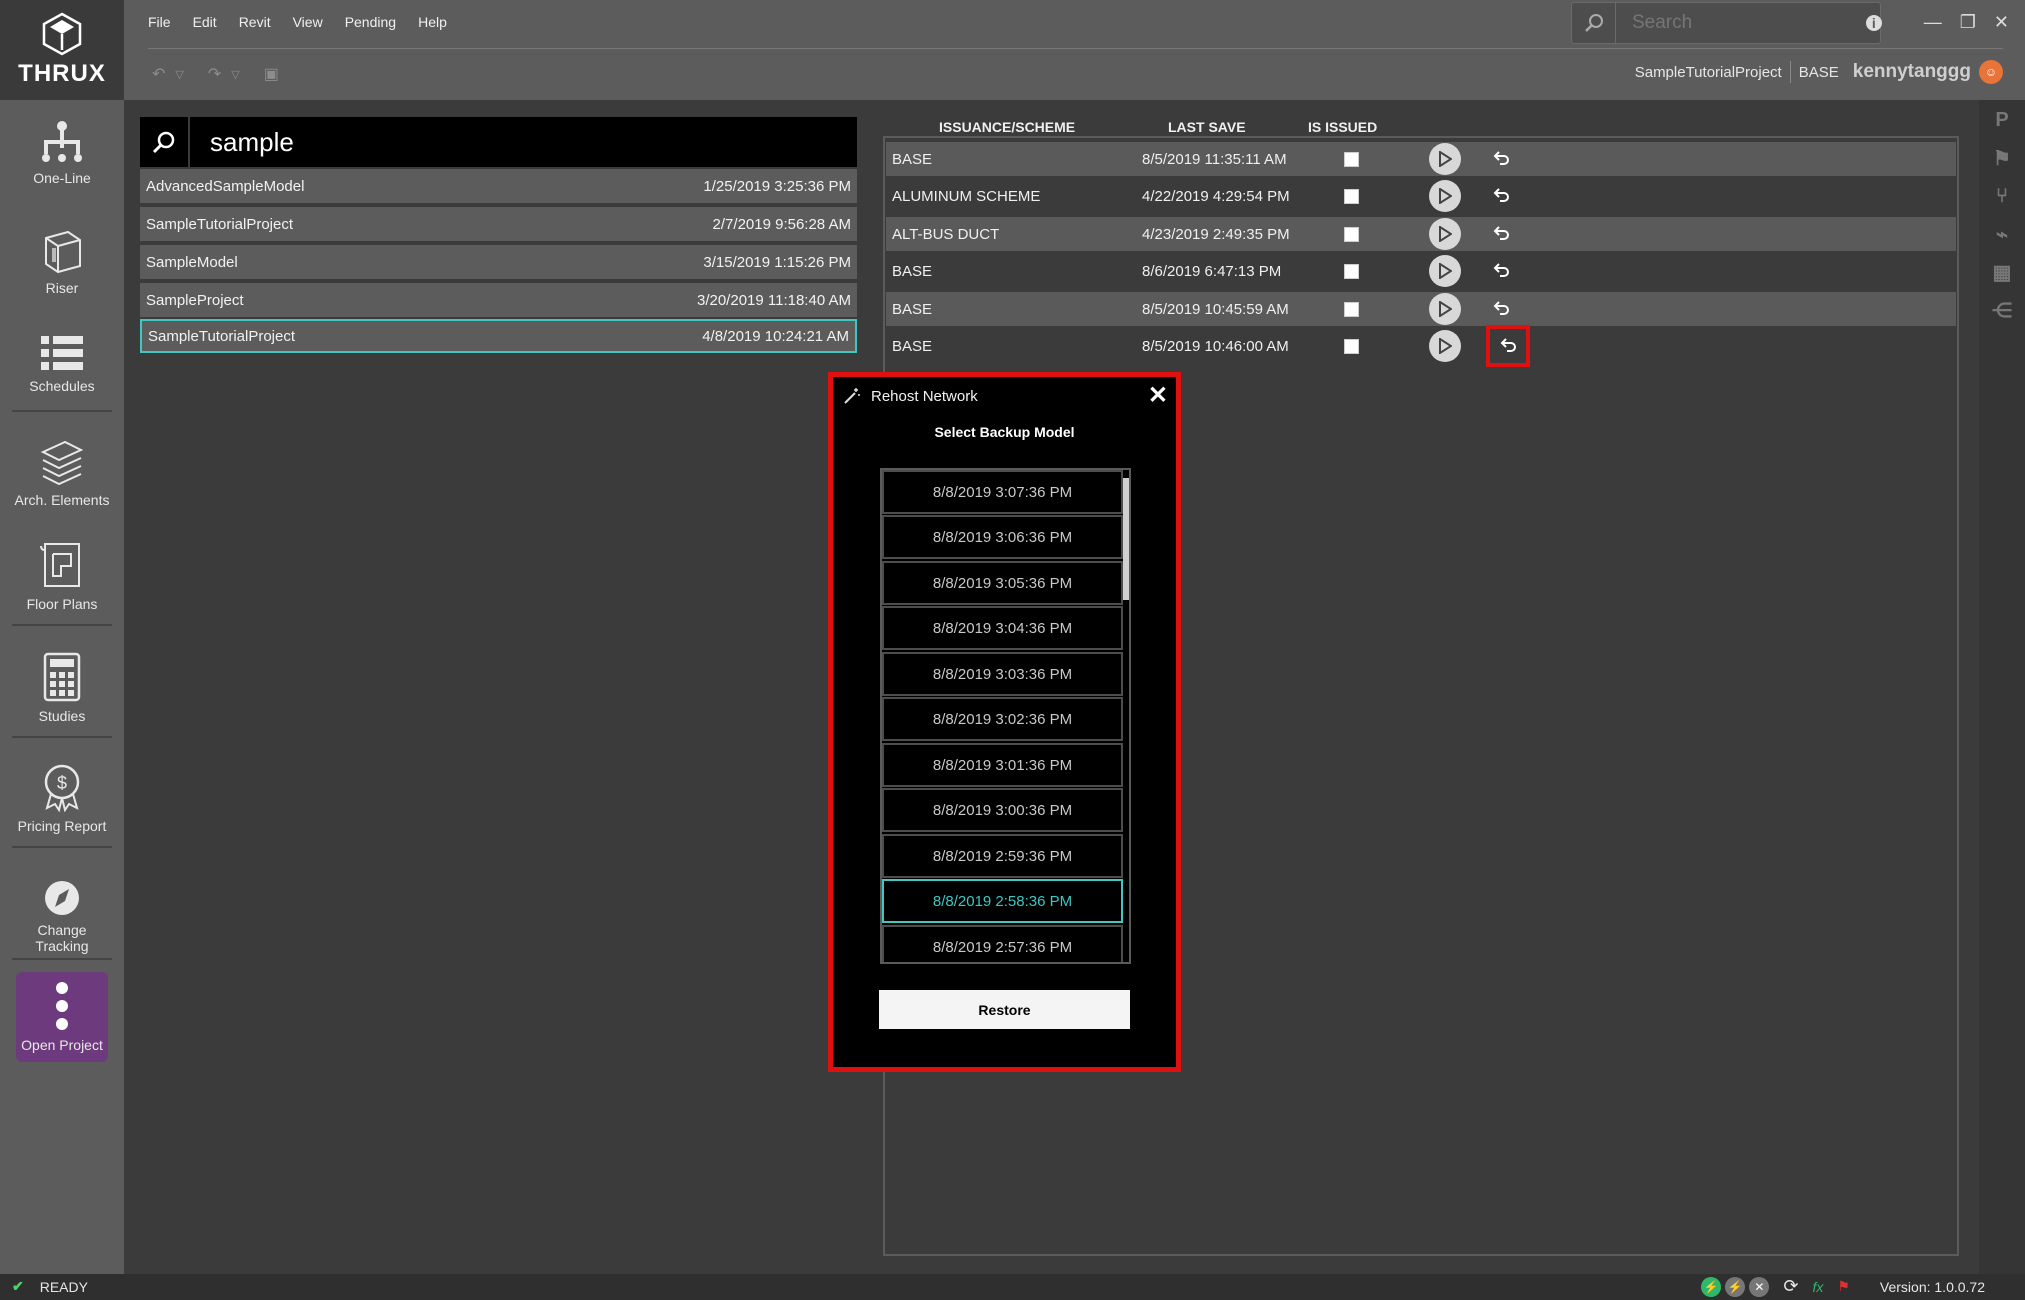  Describe the element at coordinates (62, 938) in the screenshot. I see `nav-label: Change Tracking` at that location.